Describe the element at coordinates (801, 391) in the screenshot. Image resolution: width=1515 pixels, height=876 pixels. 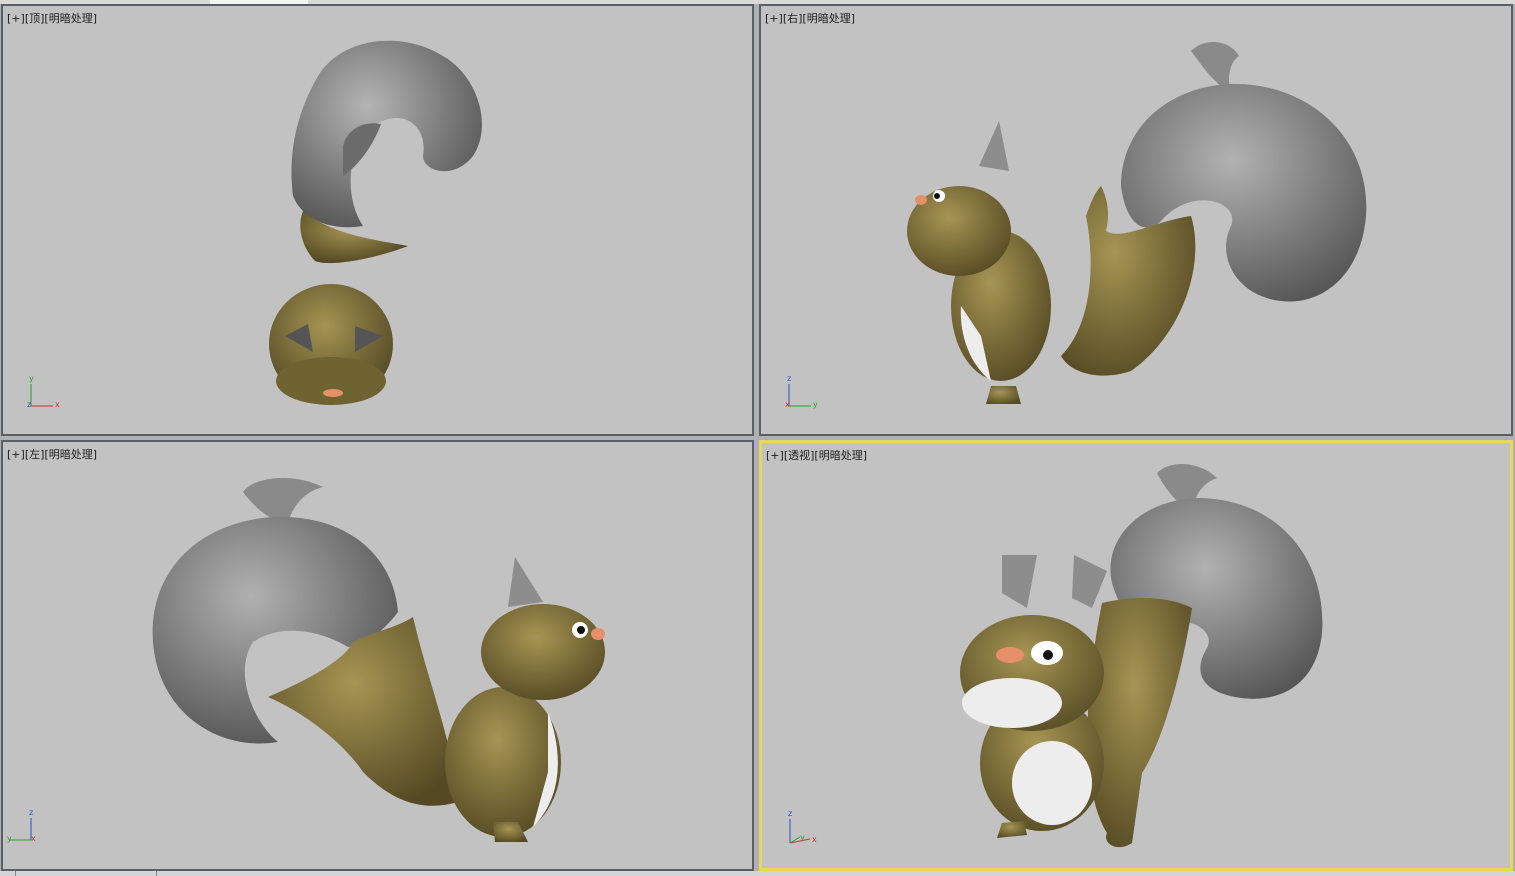
I see `axis-tripod-icon: z x y` at that location.